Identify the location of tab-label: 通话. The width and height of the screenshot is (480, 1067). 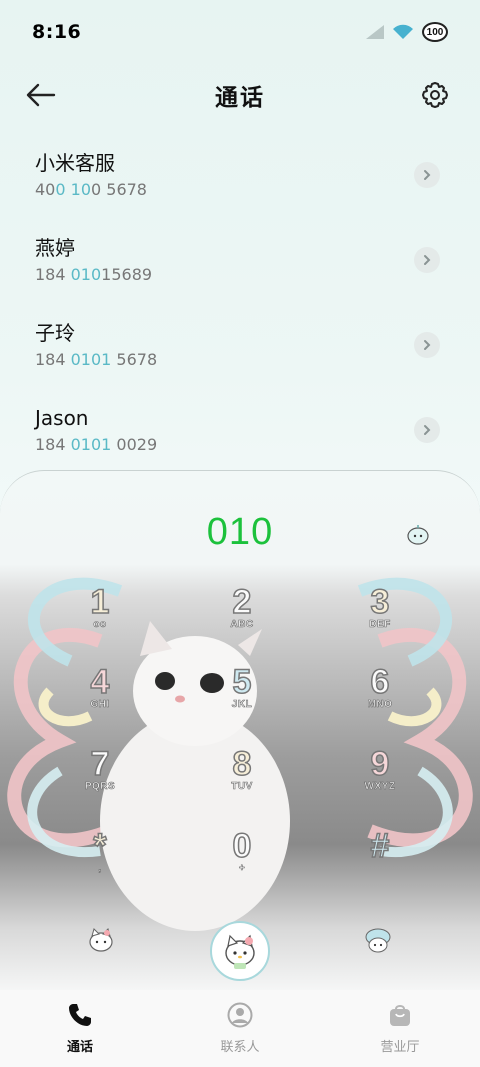
(79, 1047).